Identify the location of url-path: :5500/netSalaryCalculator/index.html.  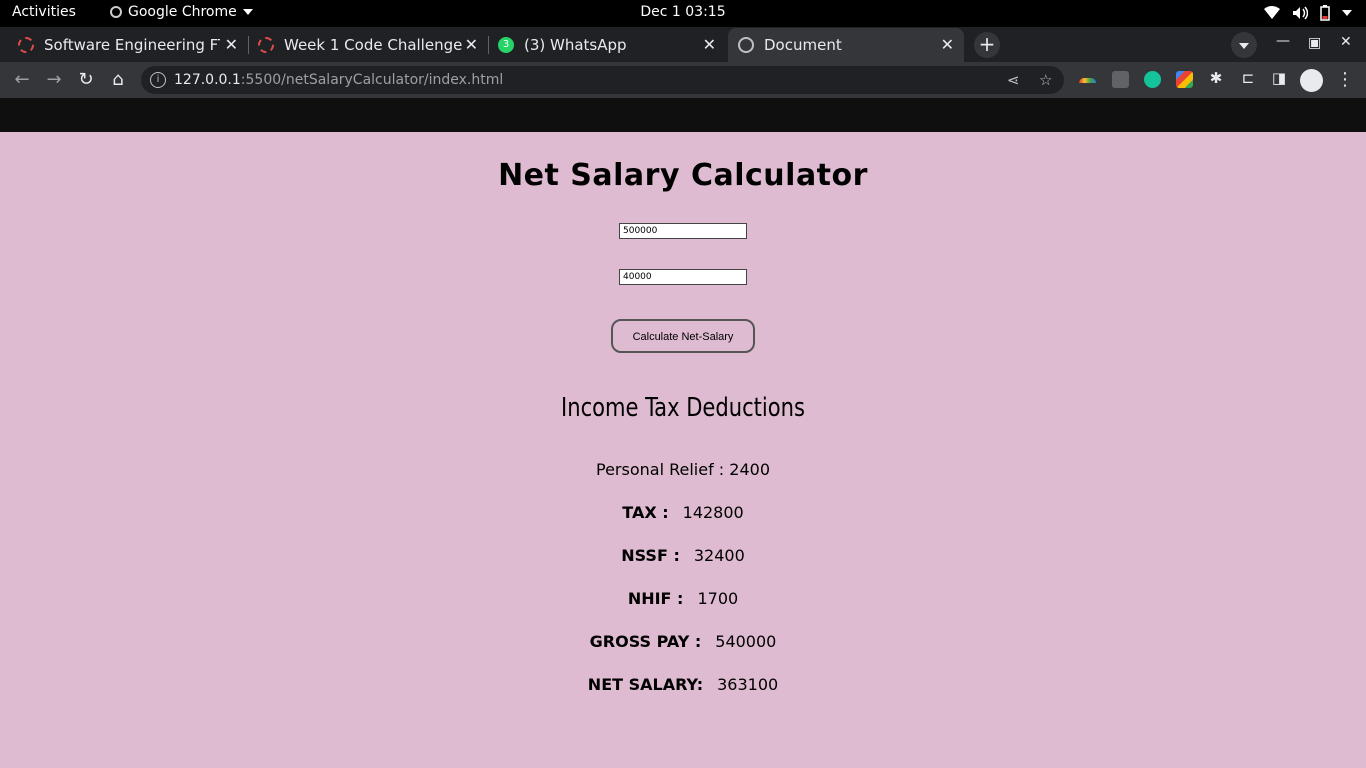
(372, 80).